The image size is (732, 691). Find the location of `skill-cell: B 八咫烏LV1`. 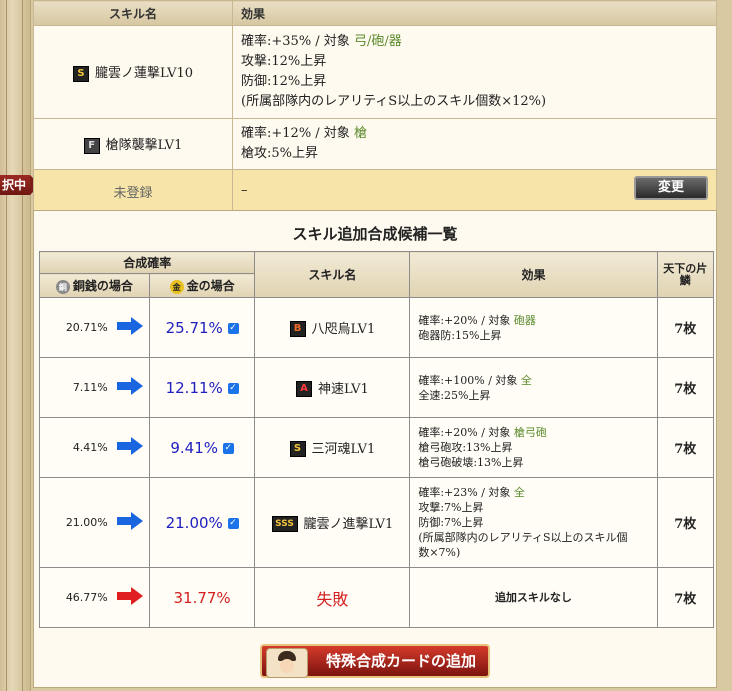

skill-cell: B 八咫烏LV1 is located at coordinates (332, 327).